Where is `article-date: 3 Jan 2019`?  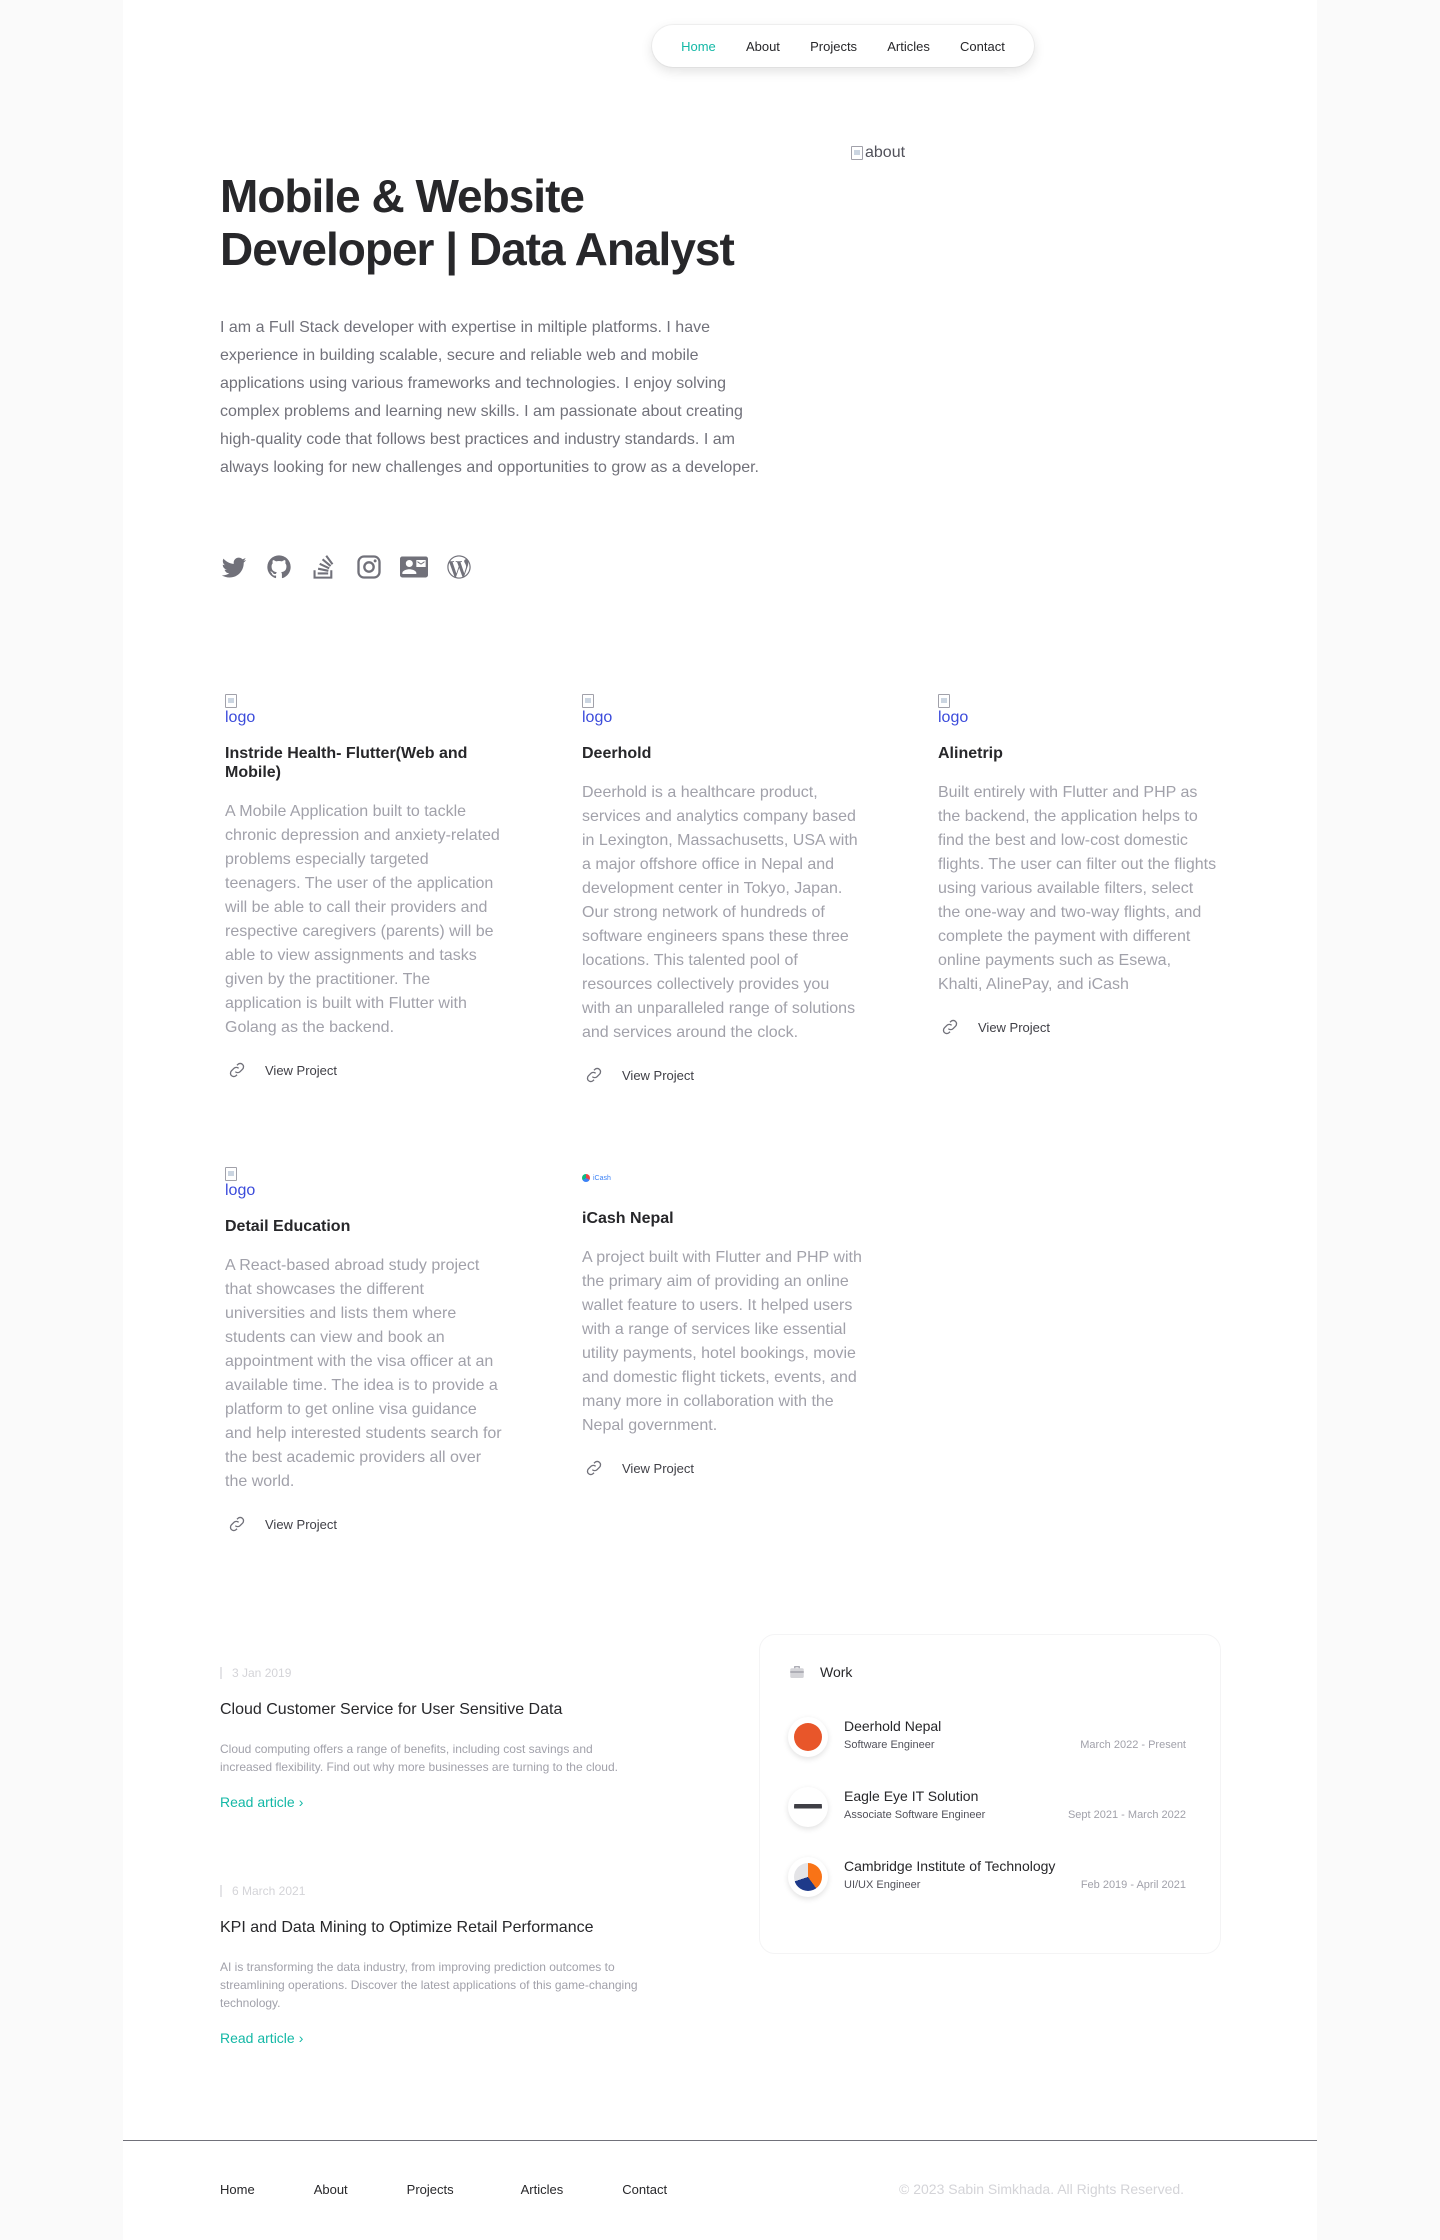 article-date: 3 Jan 2019 is located at coordinates (430, 1673).